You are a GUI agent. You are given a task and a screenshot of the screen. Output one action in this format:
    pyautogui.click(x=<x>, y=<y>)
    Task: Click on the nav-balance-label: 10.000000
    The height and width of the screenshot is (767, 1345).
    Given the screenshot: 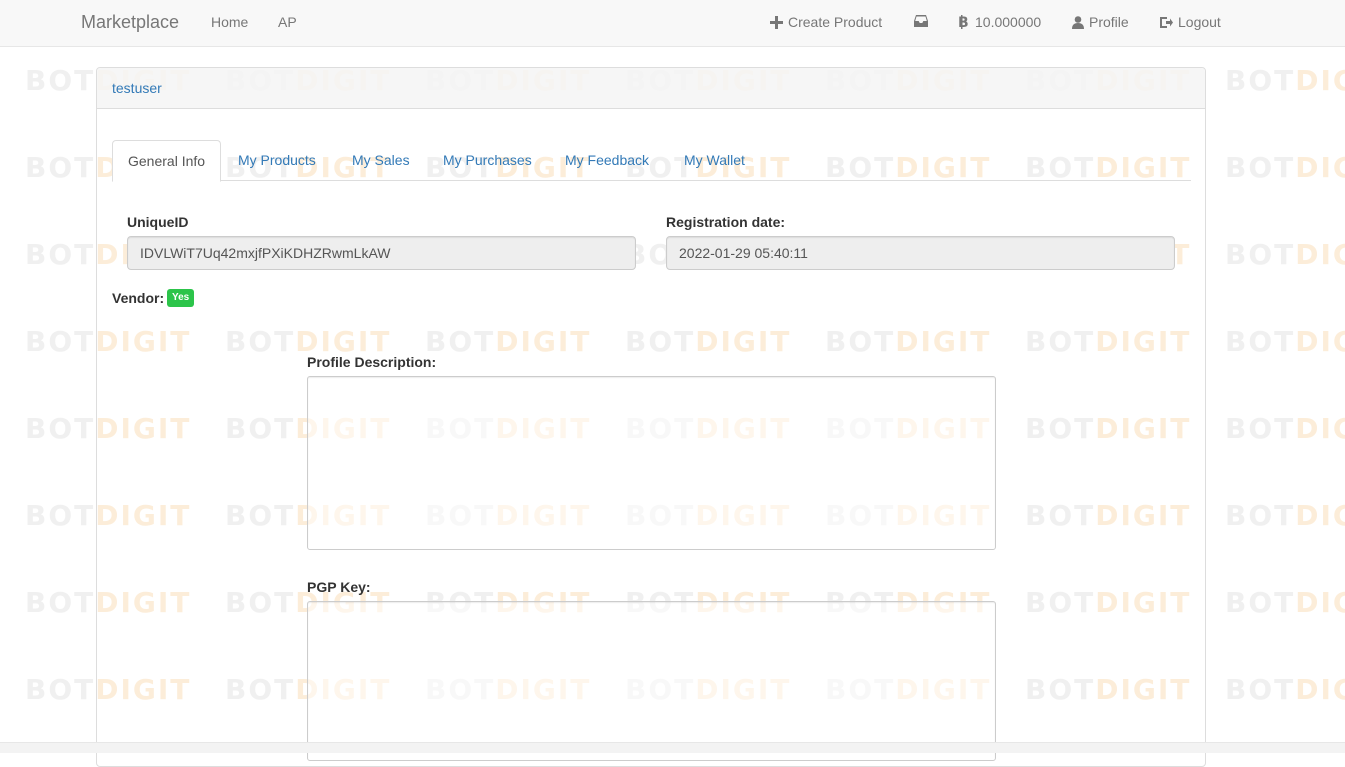 What is the action you would take?
    pyautogui.click(x=1008, y=22)
    